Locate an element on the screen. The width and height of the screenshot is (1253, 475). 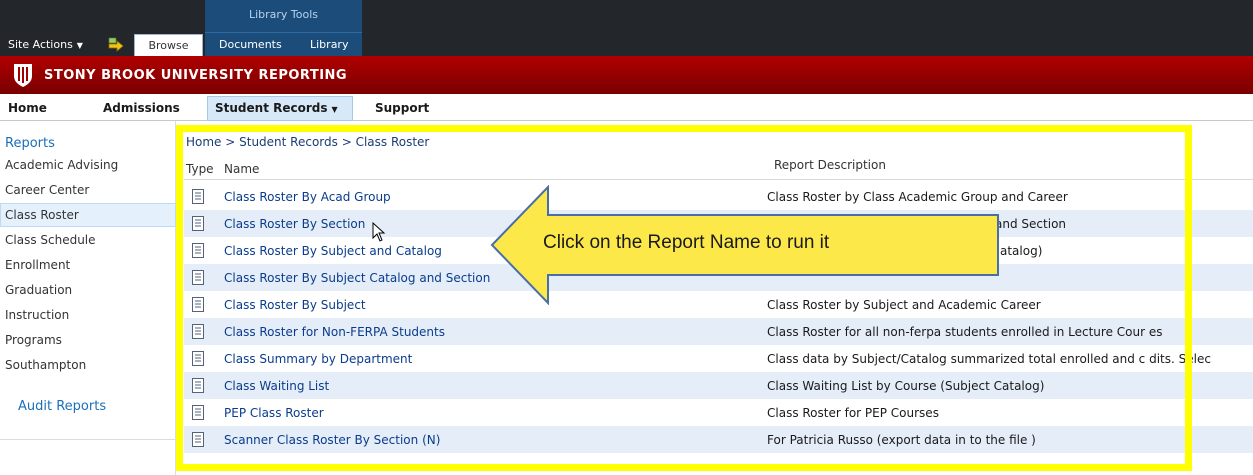
navigate-up-icon is located at coordinates (116, 44).